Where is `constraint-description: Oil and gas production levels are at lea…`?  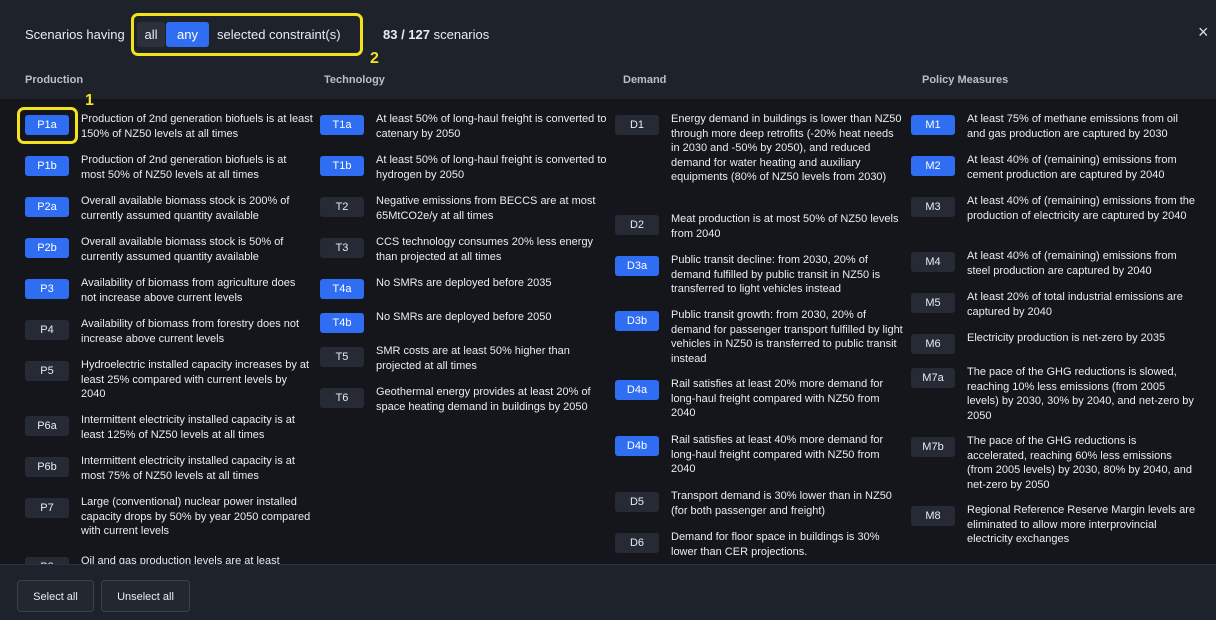 constraint-description: Oil and gas production levels are at lea… is located at coordinates (180, 559).